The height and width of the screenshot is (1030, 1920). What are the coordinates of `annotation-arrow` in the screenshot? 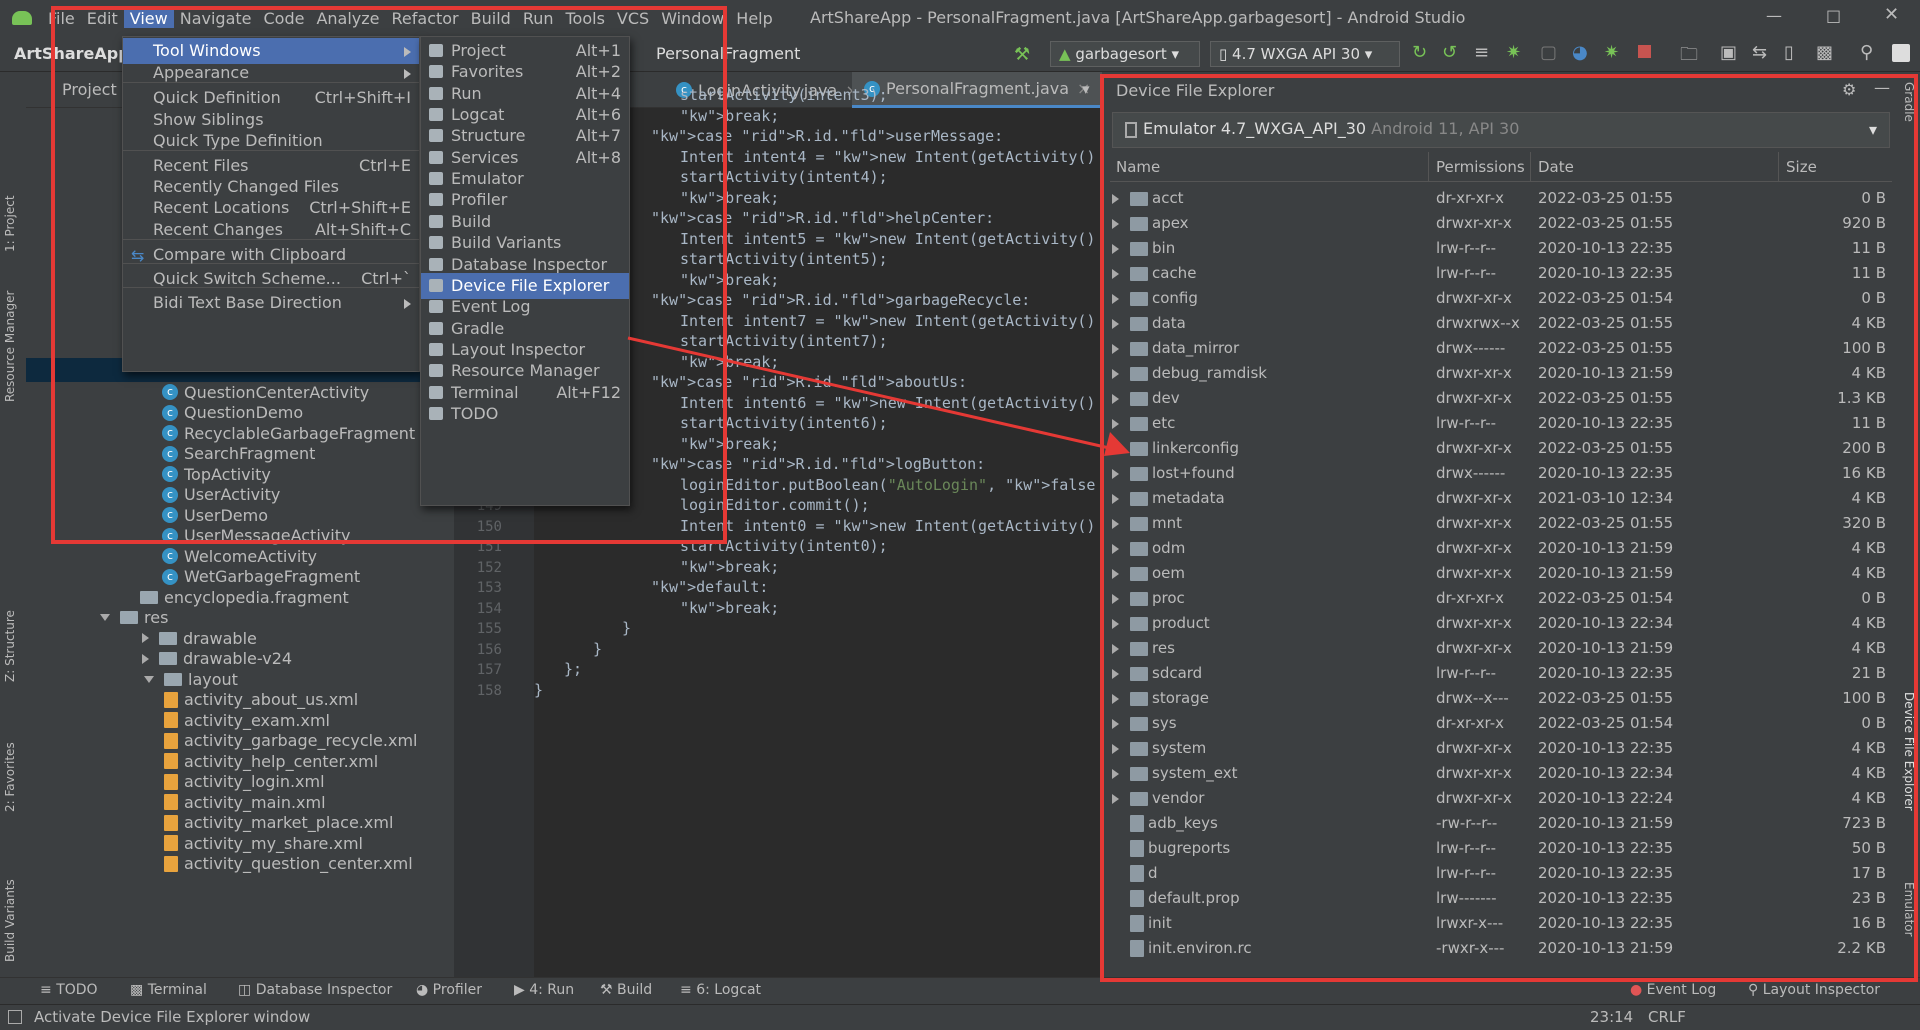 It's located at (878, 396).